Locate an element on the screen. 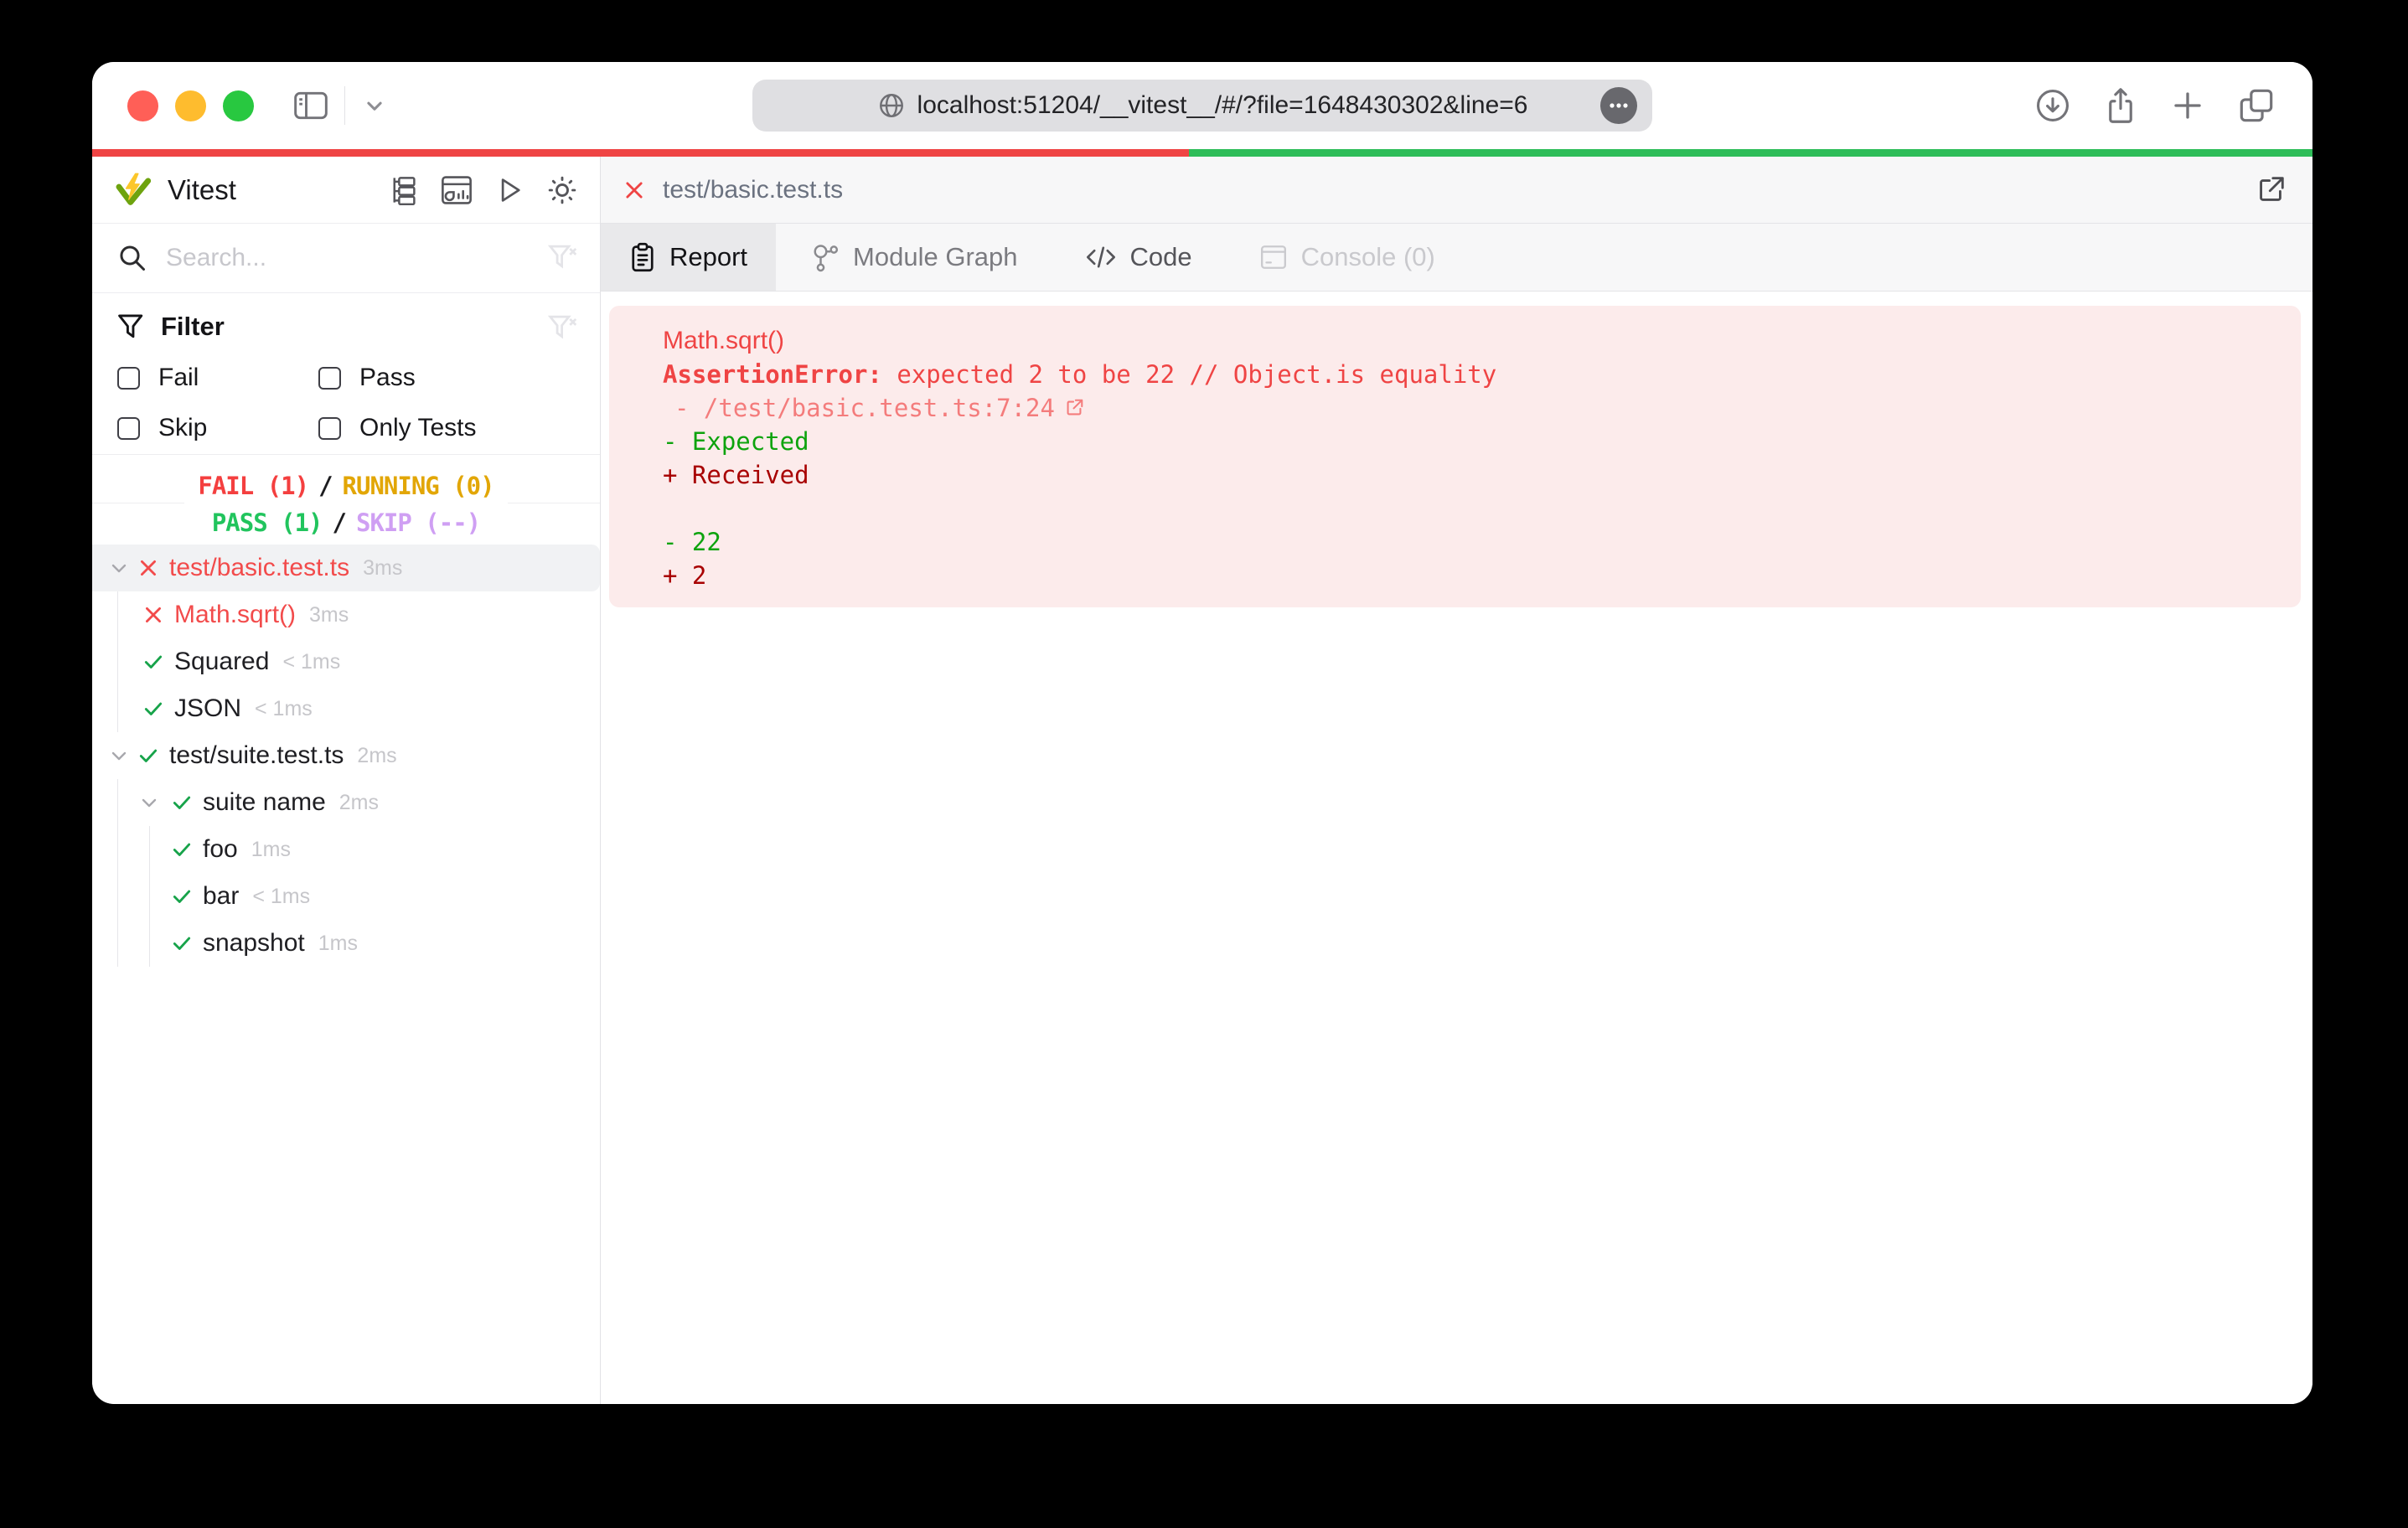  clipboard-icon is located at coordinates (642, 257).